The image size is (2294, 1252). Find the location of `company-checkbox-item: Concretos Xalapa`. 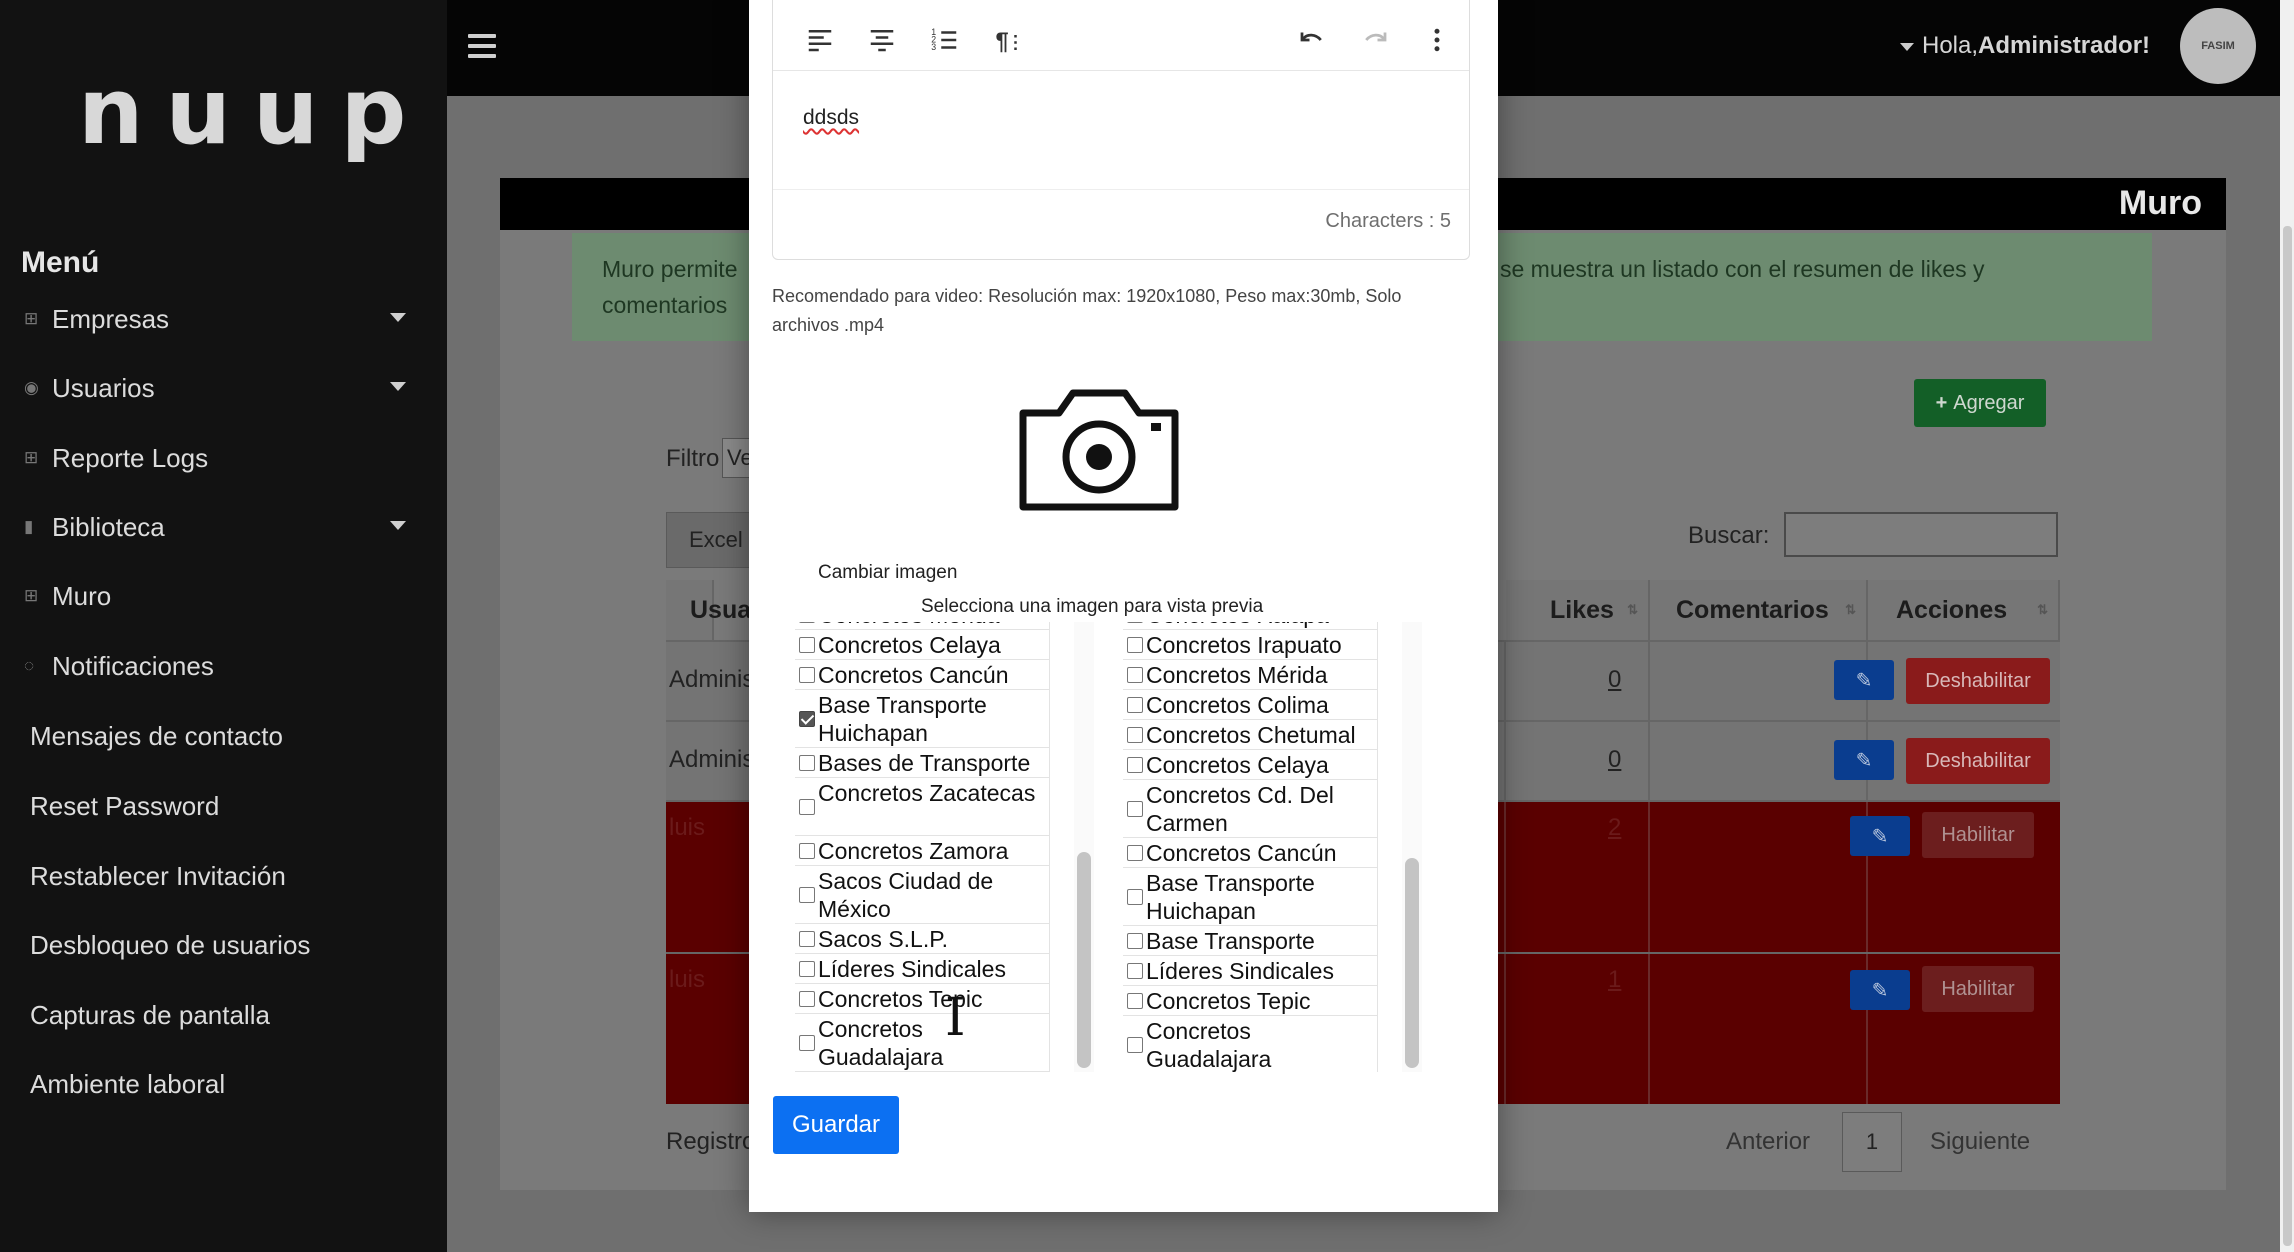

company-checkbox-item: Concretos Xalapa is located at coordinates (1250, 626).